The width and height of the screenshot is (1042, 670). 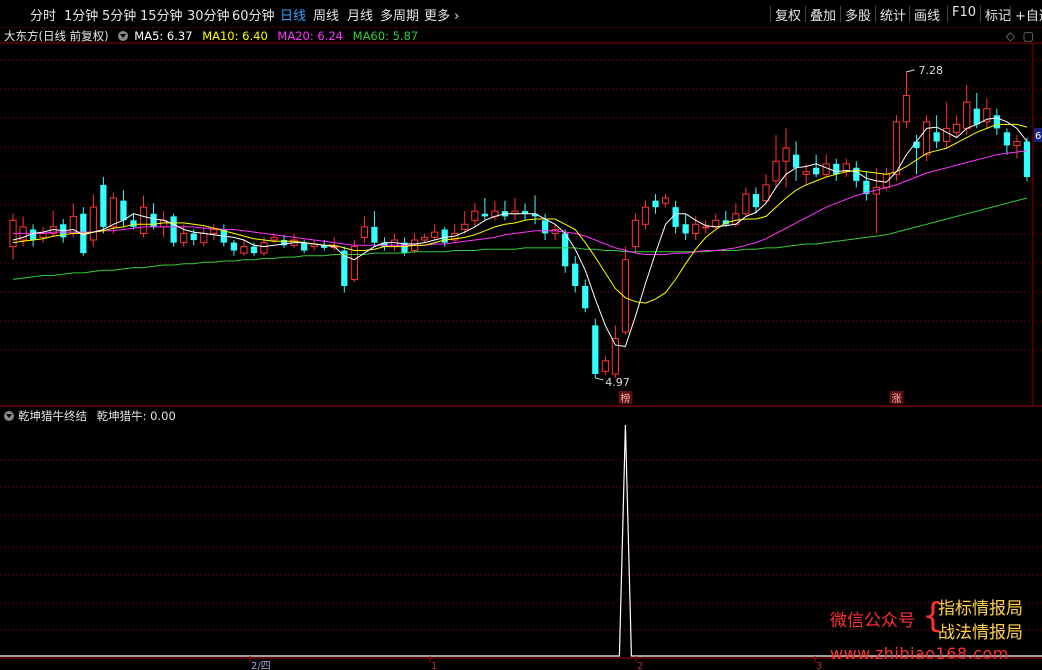 I want to click on price-tag: 6, so click(x=1038, y=136).